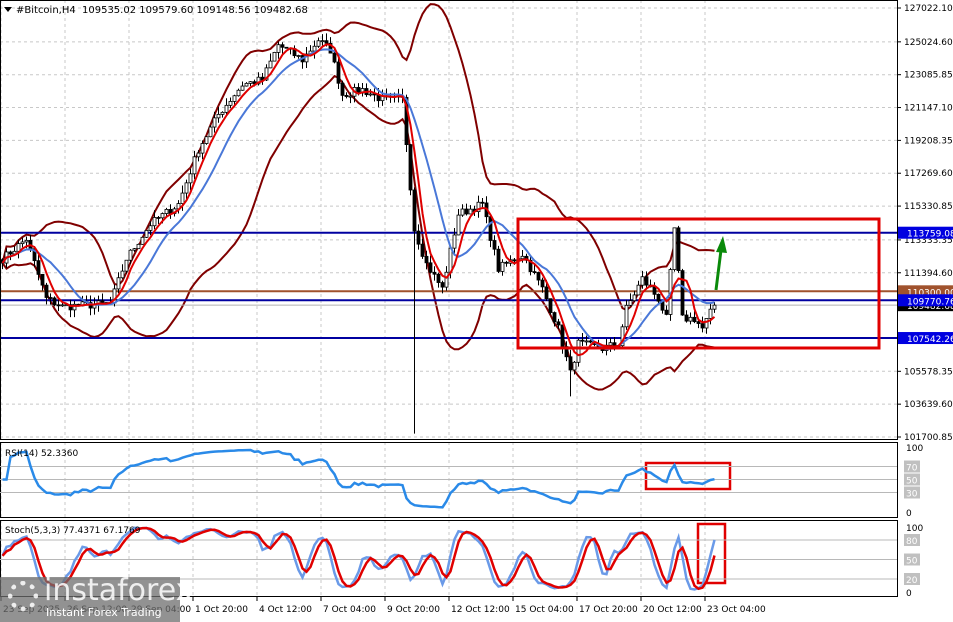  I want to click on time-tick-label: 4 Oct 12:00, so click(285, 610).